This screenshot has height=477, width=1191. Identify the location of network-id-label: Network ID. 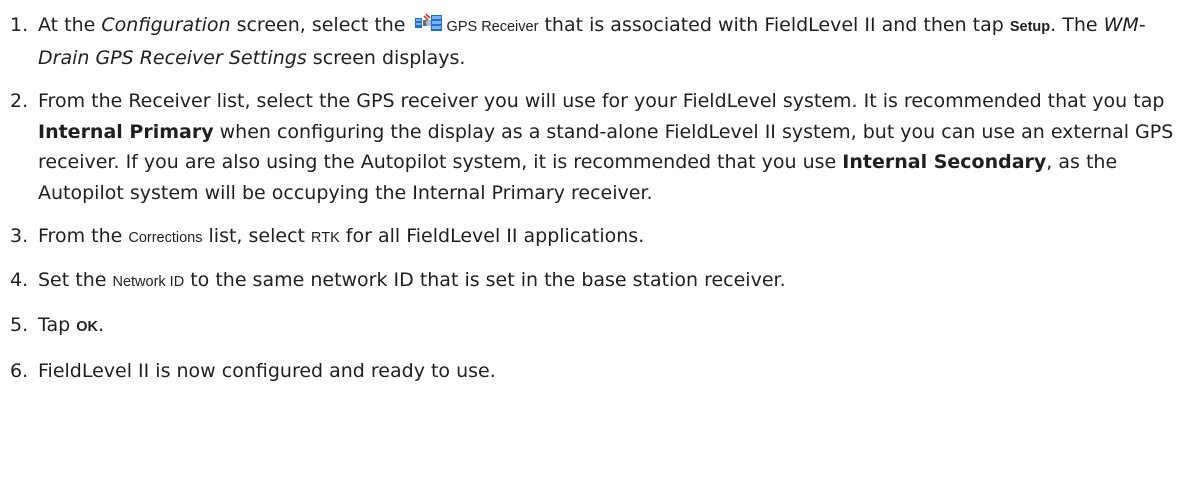
(148, 281).